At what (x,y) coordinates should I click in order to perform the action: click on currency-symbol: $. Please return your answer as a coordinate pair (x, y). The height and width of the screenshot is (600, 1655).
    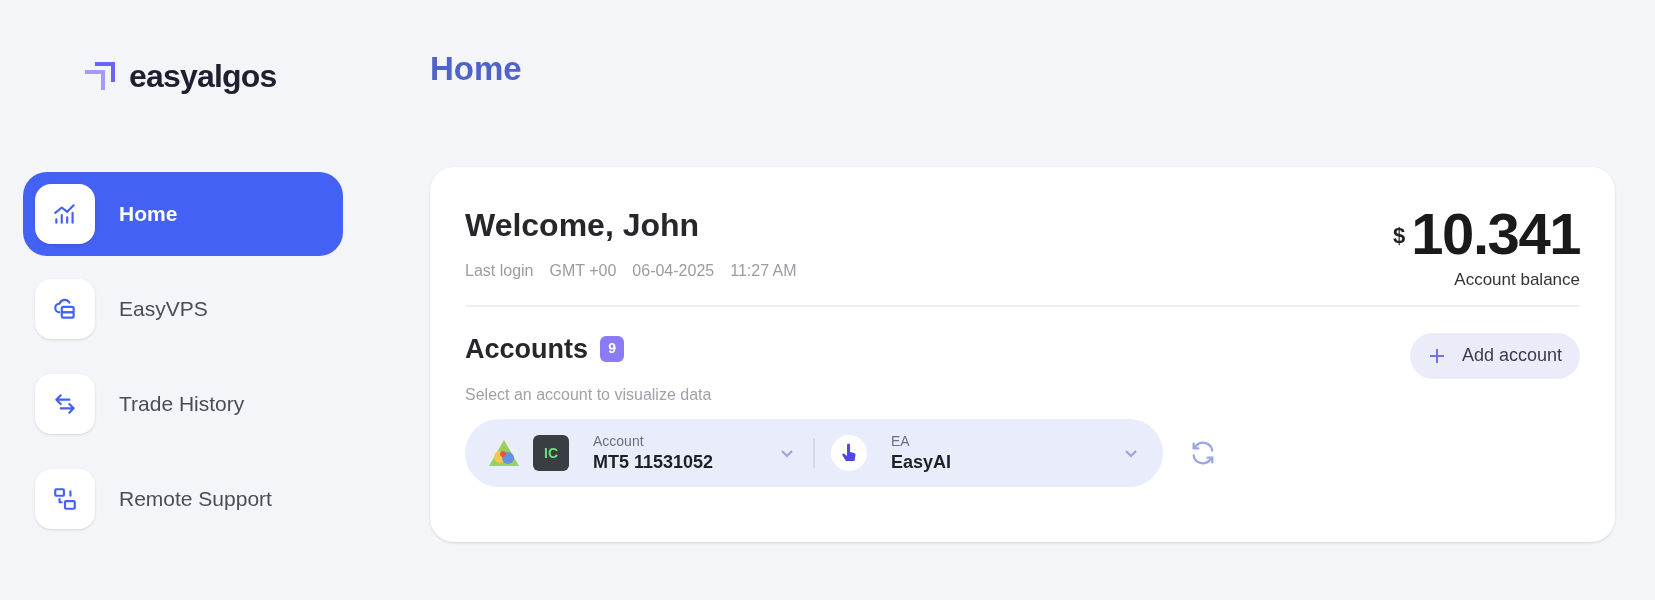
    Looking at the image, I should click on (1399, 236).